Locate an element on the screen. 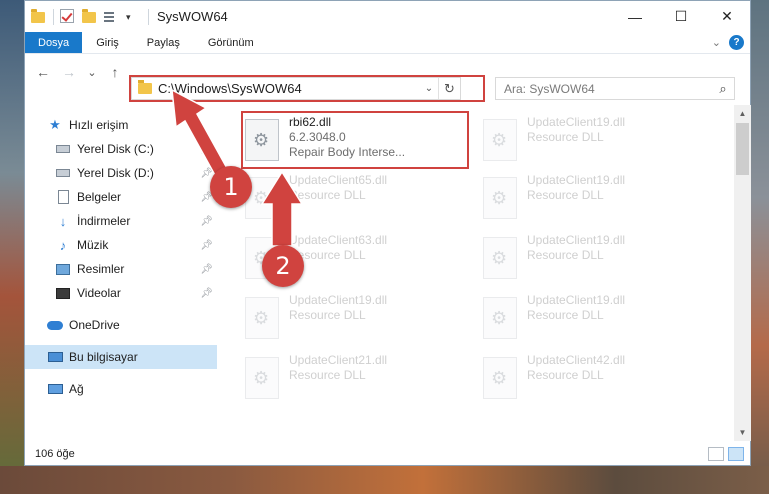 Image resolution: width=769 pixels, height=494 pixels. search-icon: ⌕ is located at coordinates (723, 89).